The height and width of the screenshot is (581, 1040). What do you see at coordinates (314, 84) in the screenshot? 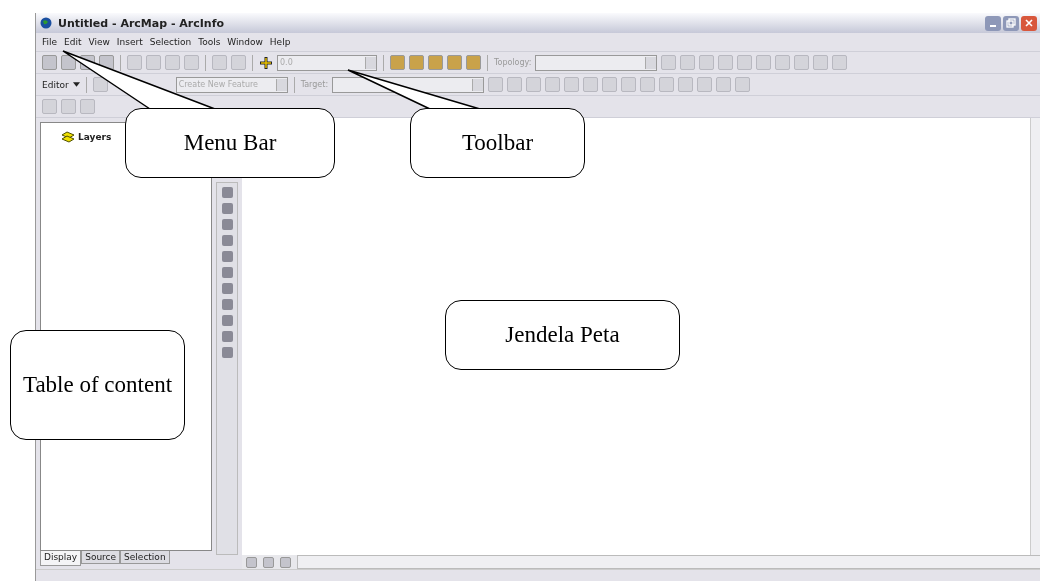
I see `target-label: Target:` at bounding box center [314, 84].